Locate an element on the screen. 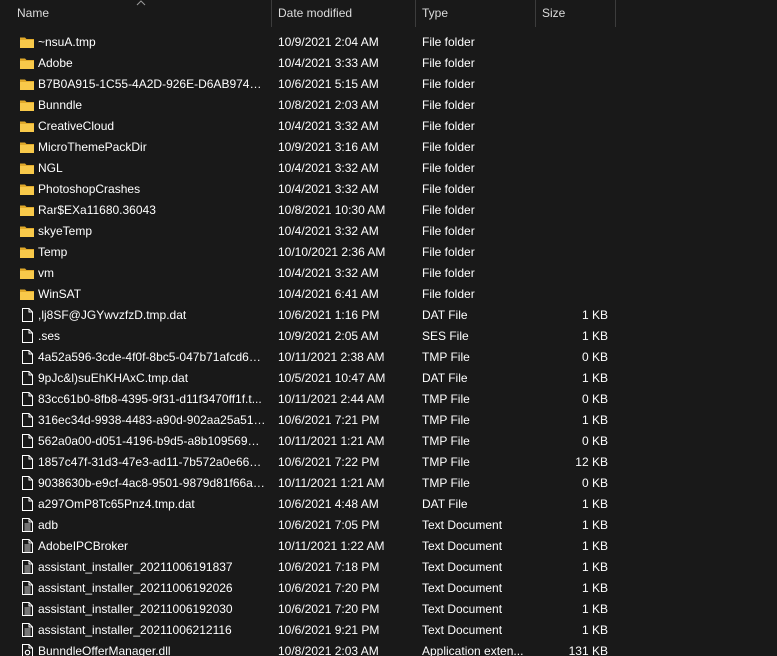  file-date-modified: 10/6/2021 7:18 PM is located at coordinates (329, 567).